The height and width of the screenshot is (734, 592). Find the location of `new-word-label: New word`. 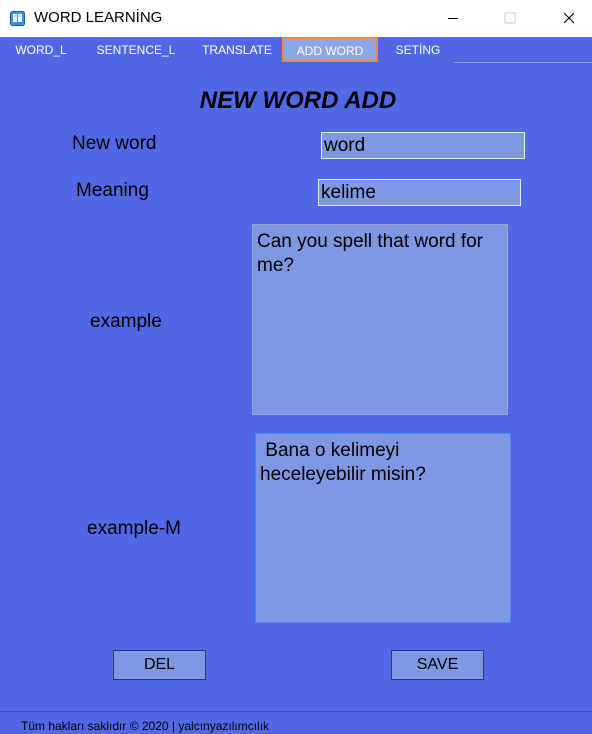

new-word-label: New word is located at coordinates (114, 143).